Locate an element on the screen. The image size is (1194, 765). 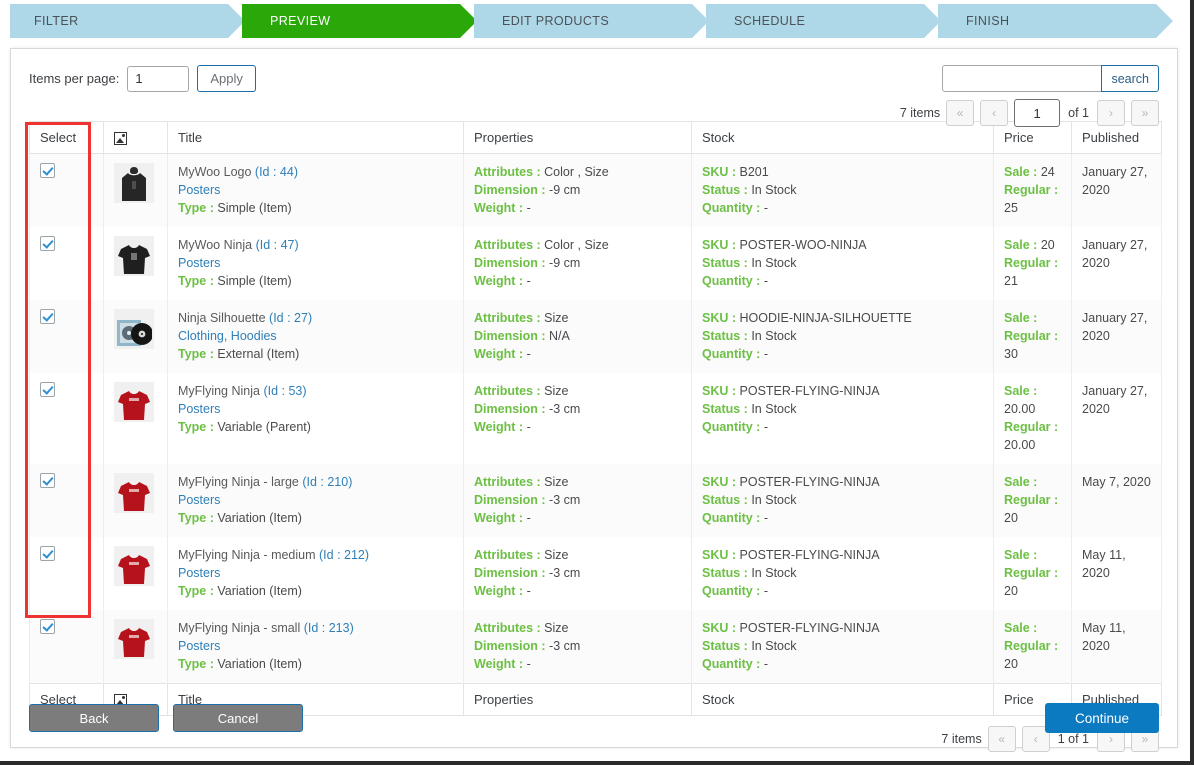
product-type: Type : Simple (Item) is located at coordinates (235, 281).